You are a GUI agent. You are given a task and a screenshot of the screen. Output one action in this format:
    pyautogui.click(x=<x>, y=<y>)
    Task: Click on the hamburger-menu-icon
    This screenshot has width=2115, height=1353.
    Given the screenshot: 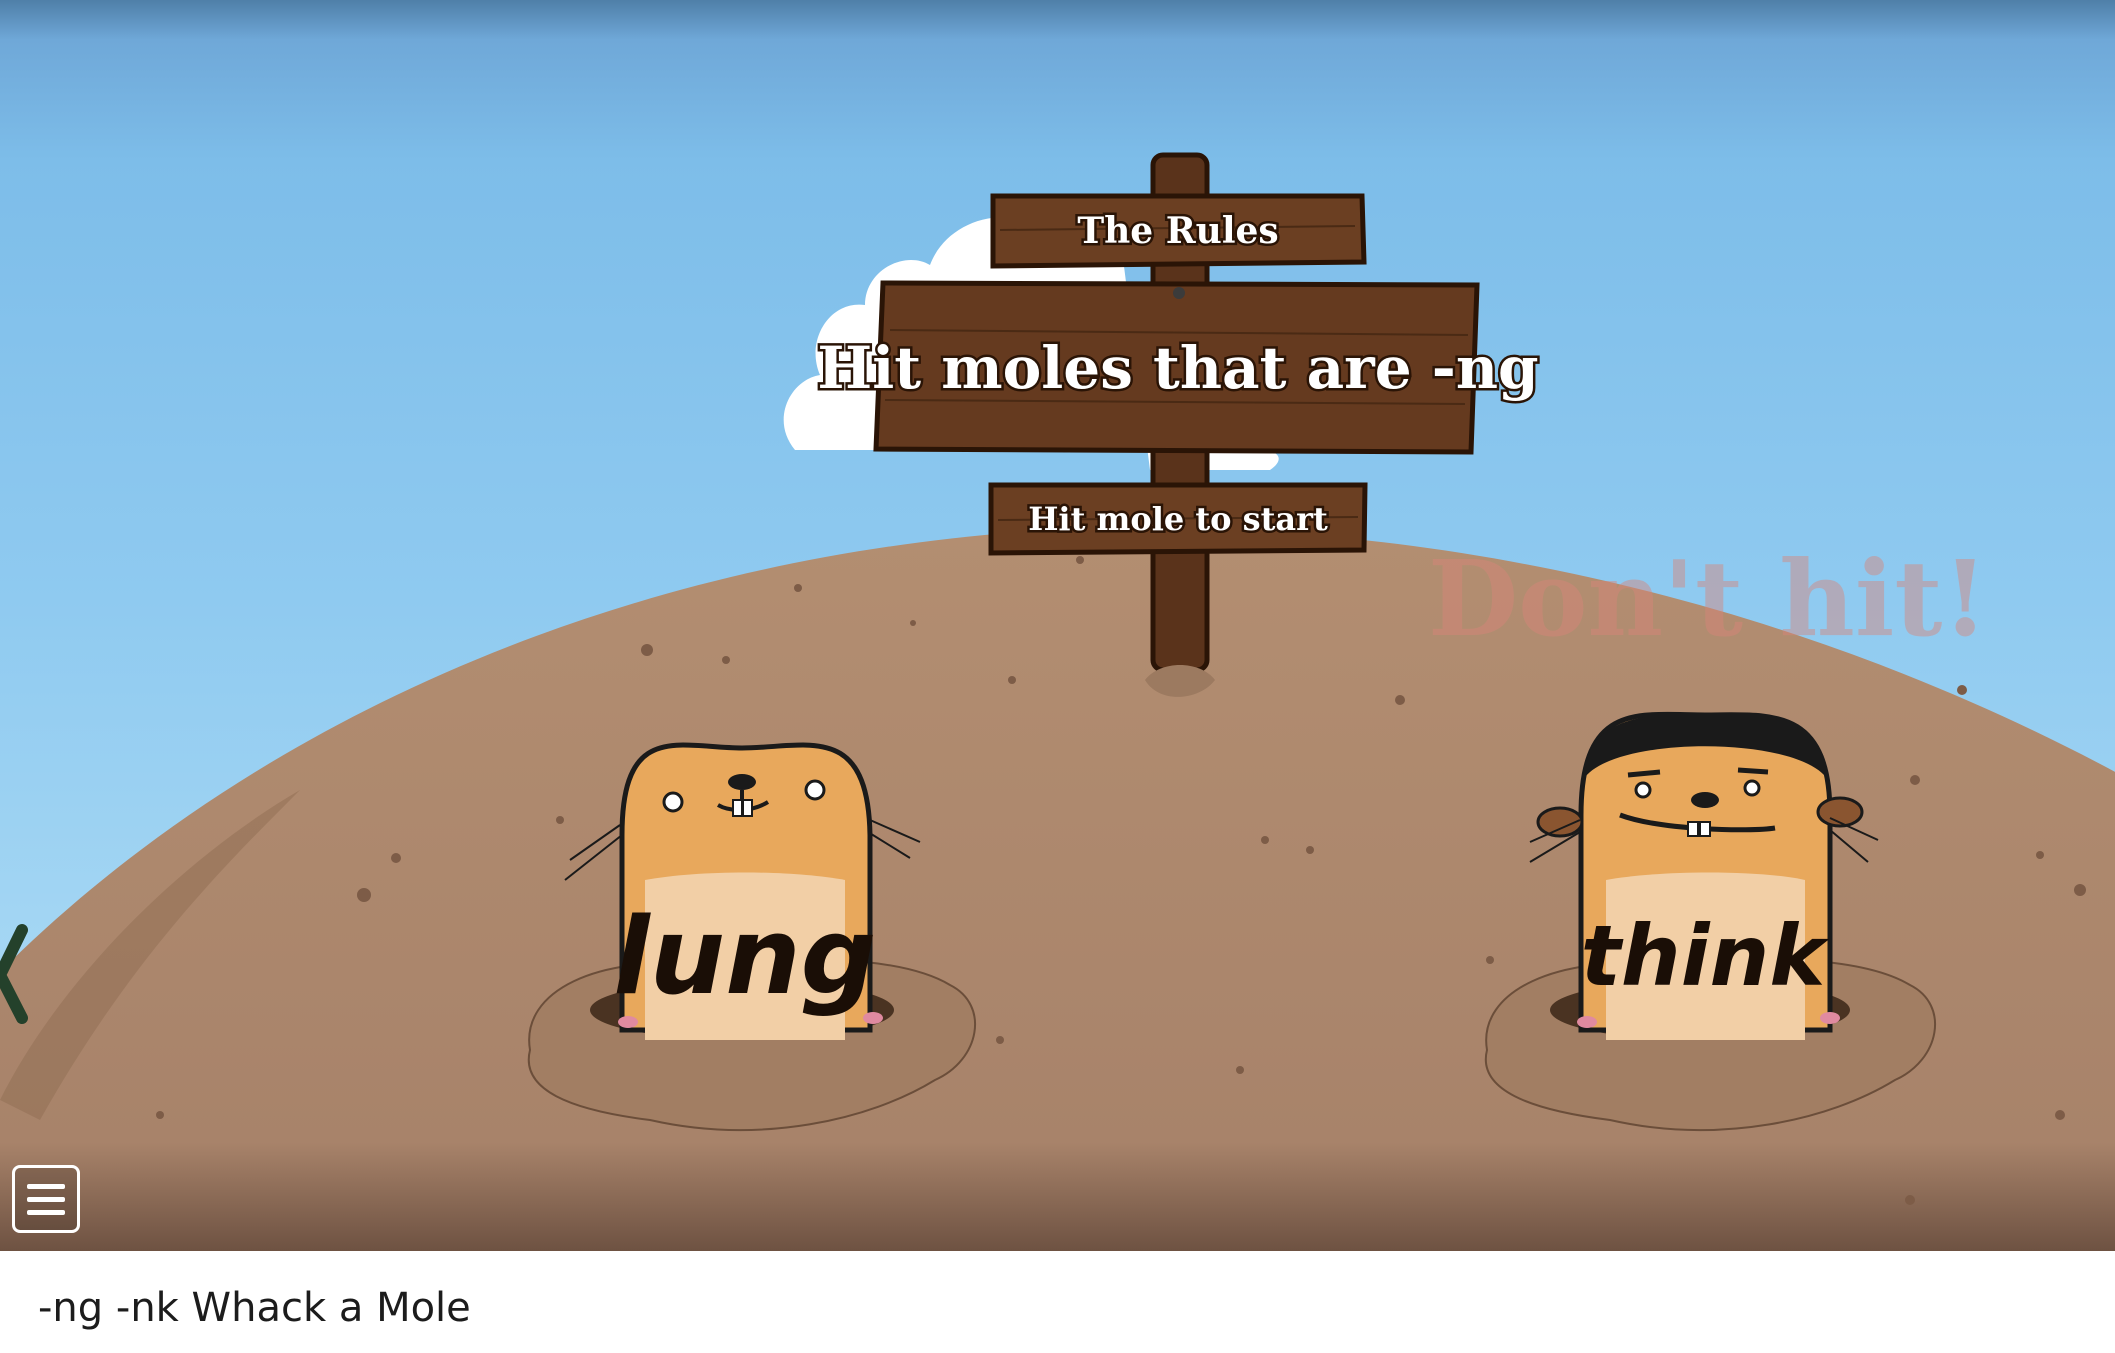 What is the action you would take?
    pyautogui.click(x=46, y=1186)
    